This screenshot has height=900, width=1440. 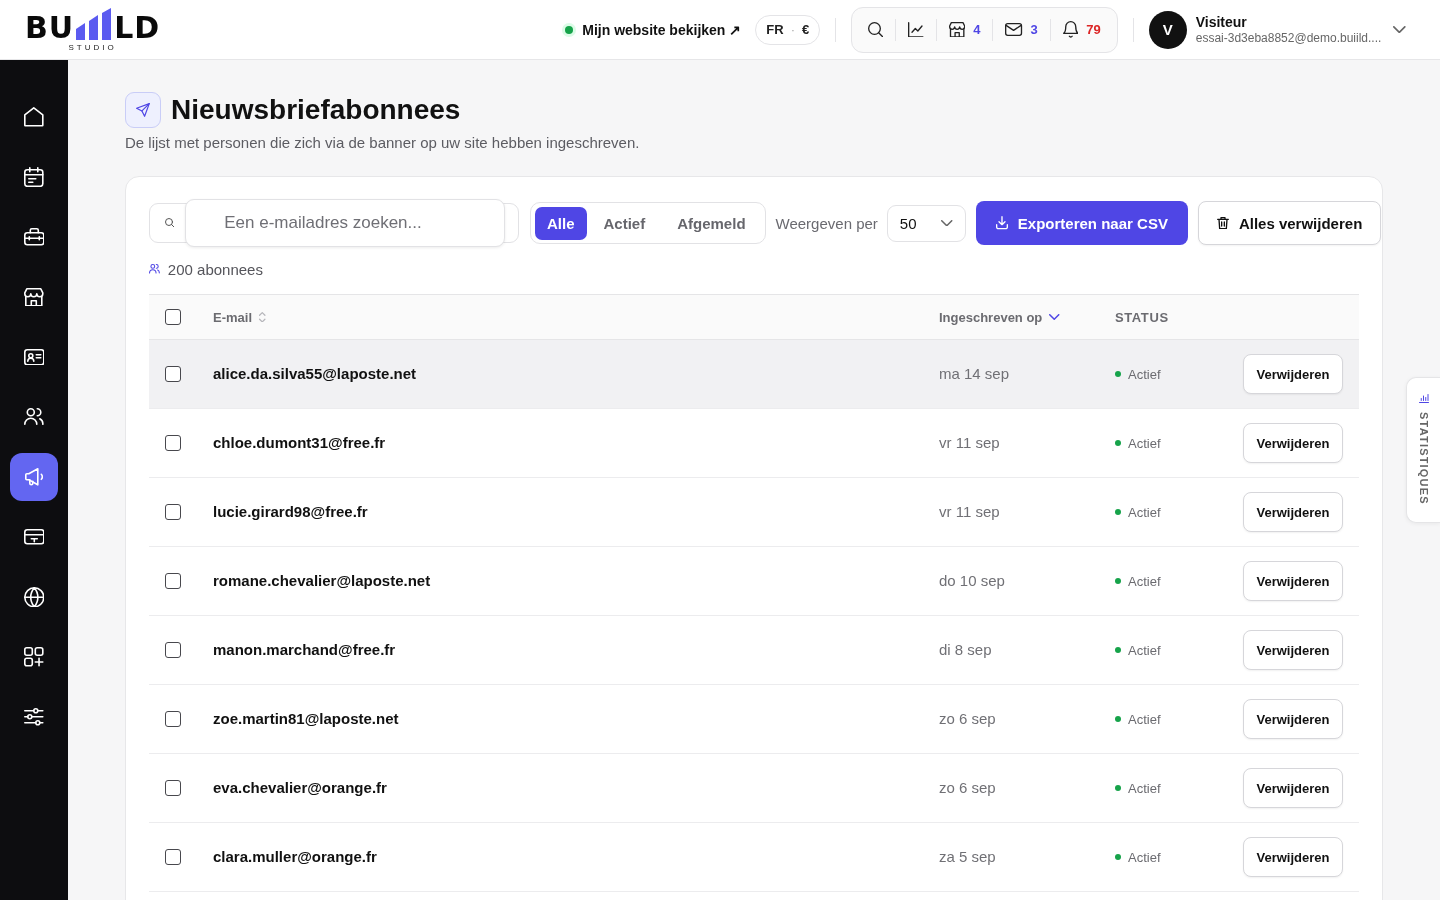 What do you see at coordinates (624, 223) in the screenshot?
I see `filter-tab: Actief` at bounding box center [624, 223].